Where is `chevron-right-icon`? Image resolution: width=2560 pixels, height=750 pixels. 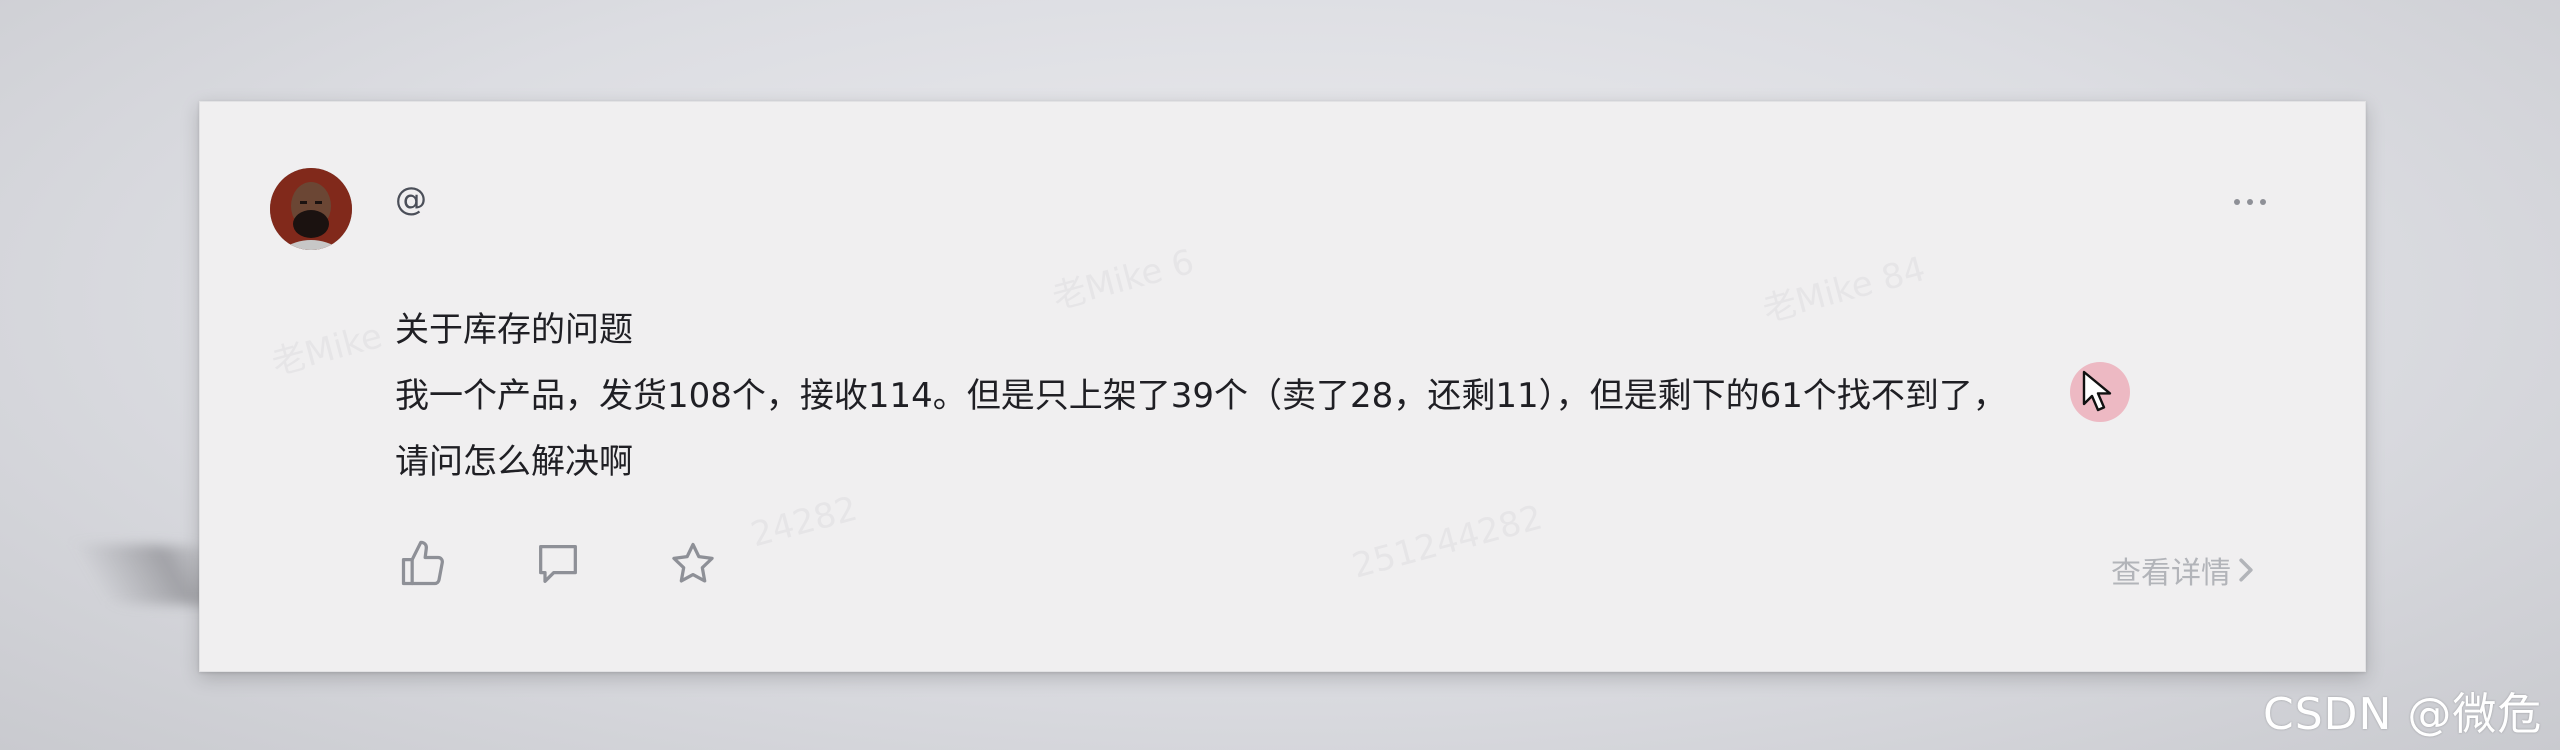
chevron-right-icon is located at coordinates (2246, 570).